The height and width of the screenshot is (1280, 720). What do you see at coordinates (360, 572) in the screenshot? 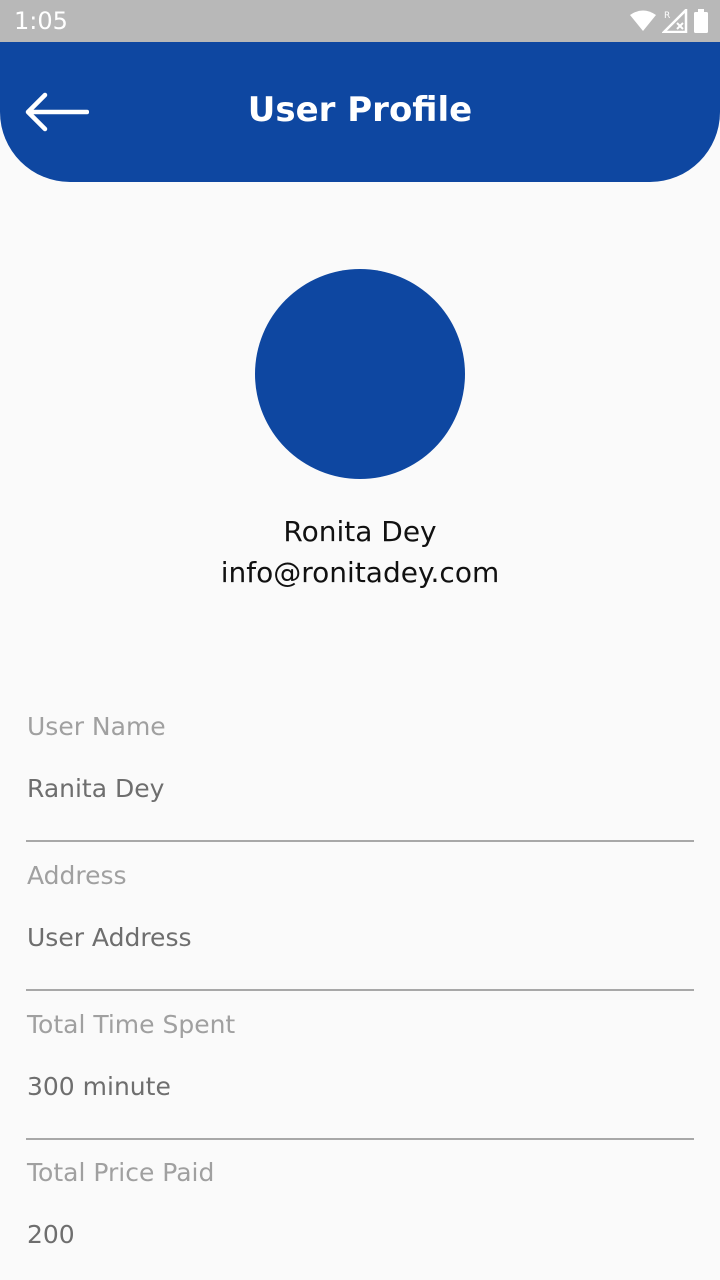
I see `profile-email: info@ronitadey.com` at bounding box center [360, 572].